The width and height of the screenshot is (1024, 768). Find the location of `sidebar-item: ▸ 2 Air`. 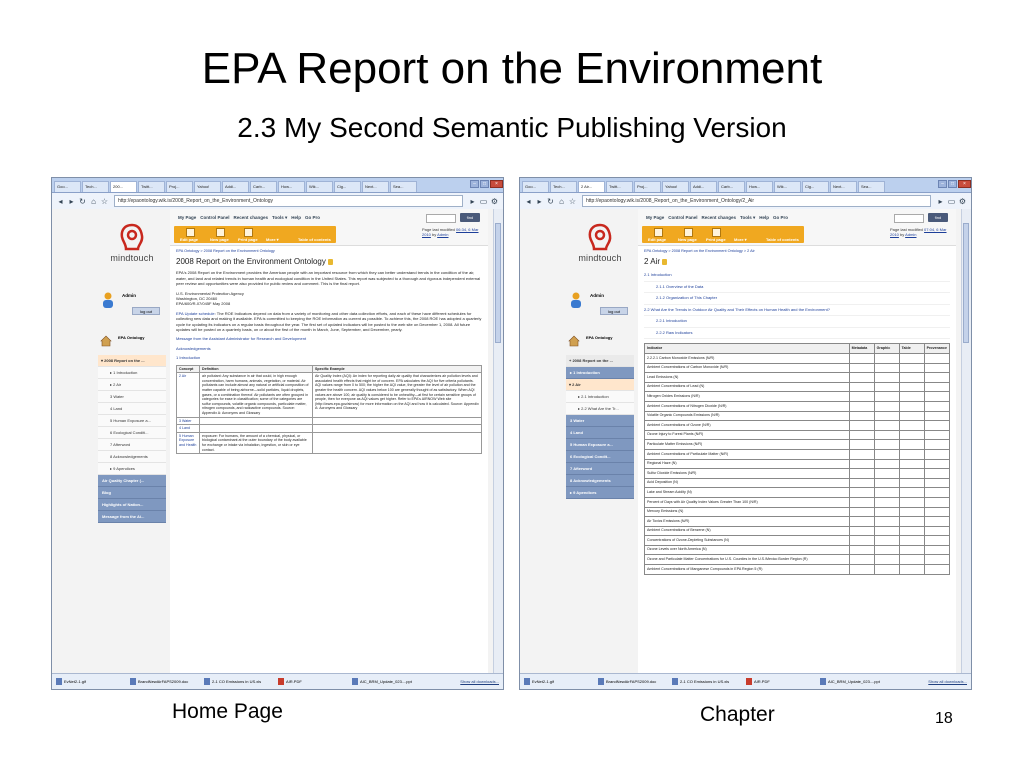

sidebar-item: ▸ 2 Air is located at coordinates (132, 385).